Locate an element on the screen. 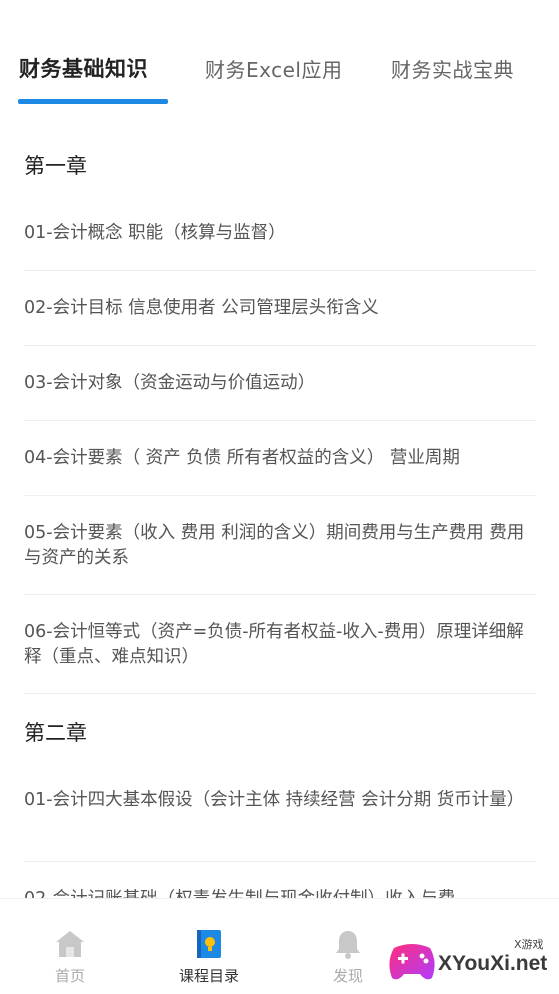 The height and width of the screenshot is (994, 559). bell-icon is located at coordinates (348, 945).